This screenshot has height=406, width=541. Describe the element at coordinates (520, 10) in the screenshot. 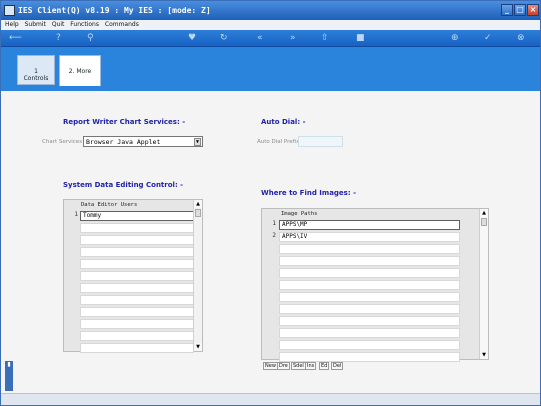

I see `maximize-button: □` at that location.